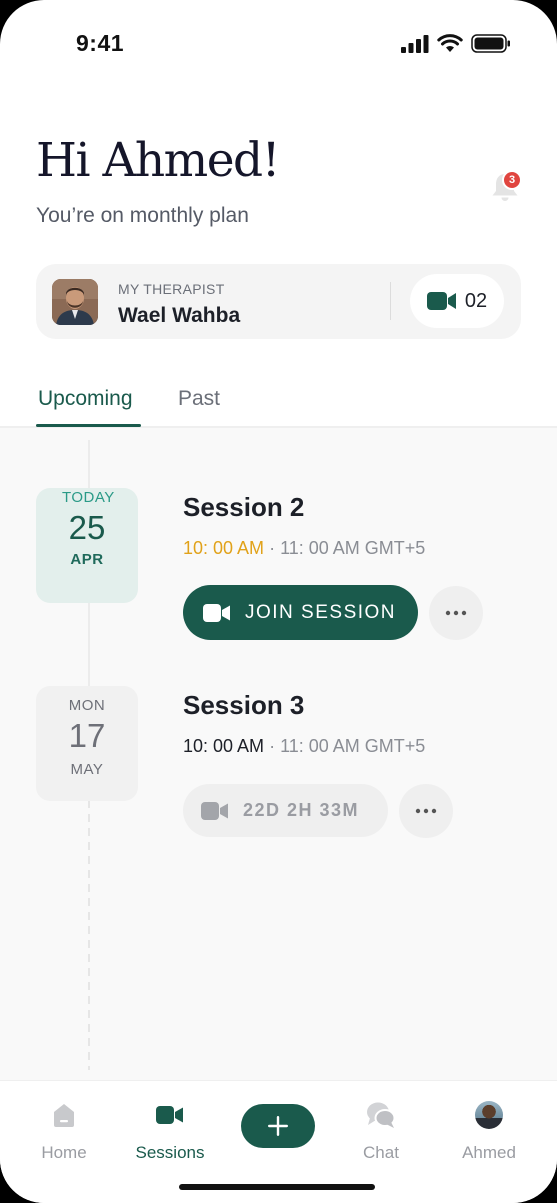  I want to click on avatar, so click(489, 1115).